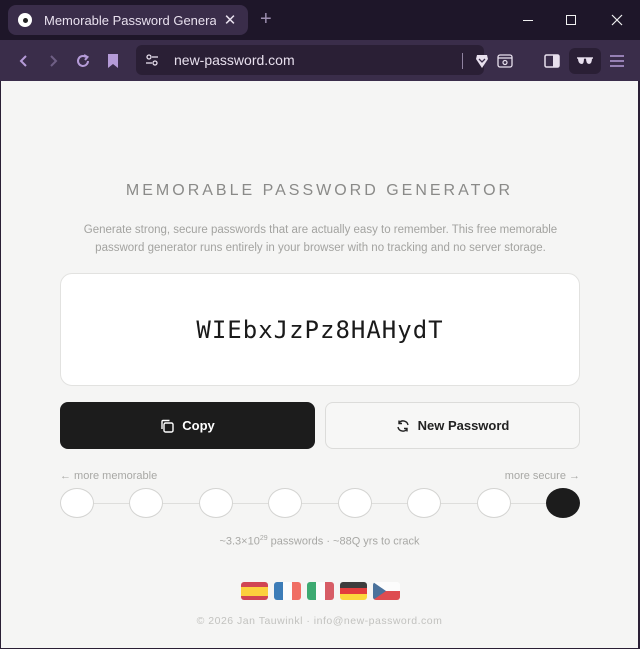 The width and height of the screenshot is (640, 649). Describe the element at coordinates (386, 591) in the screenshot. I see `flag-cz-icon` at that location.